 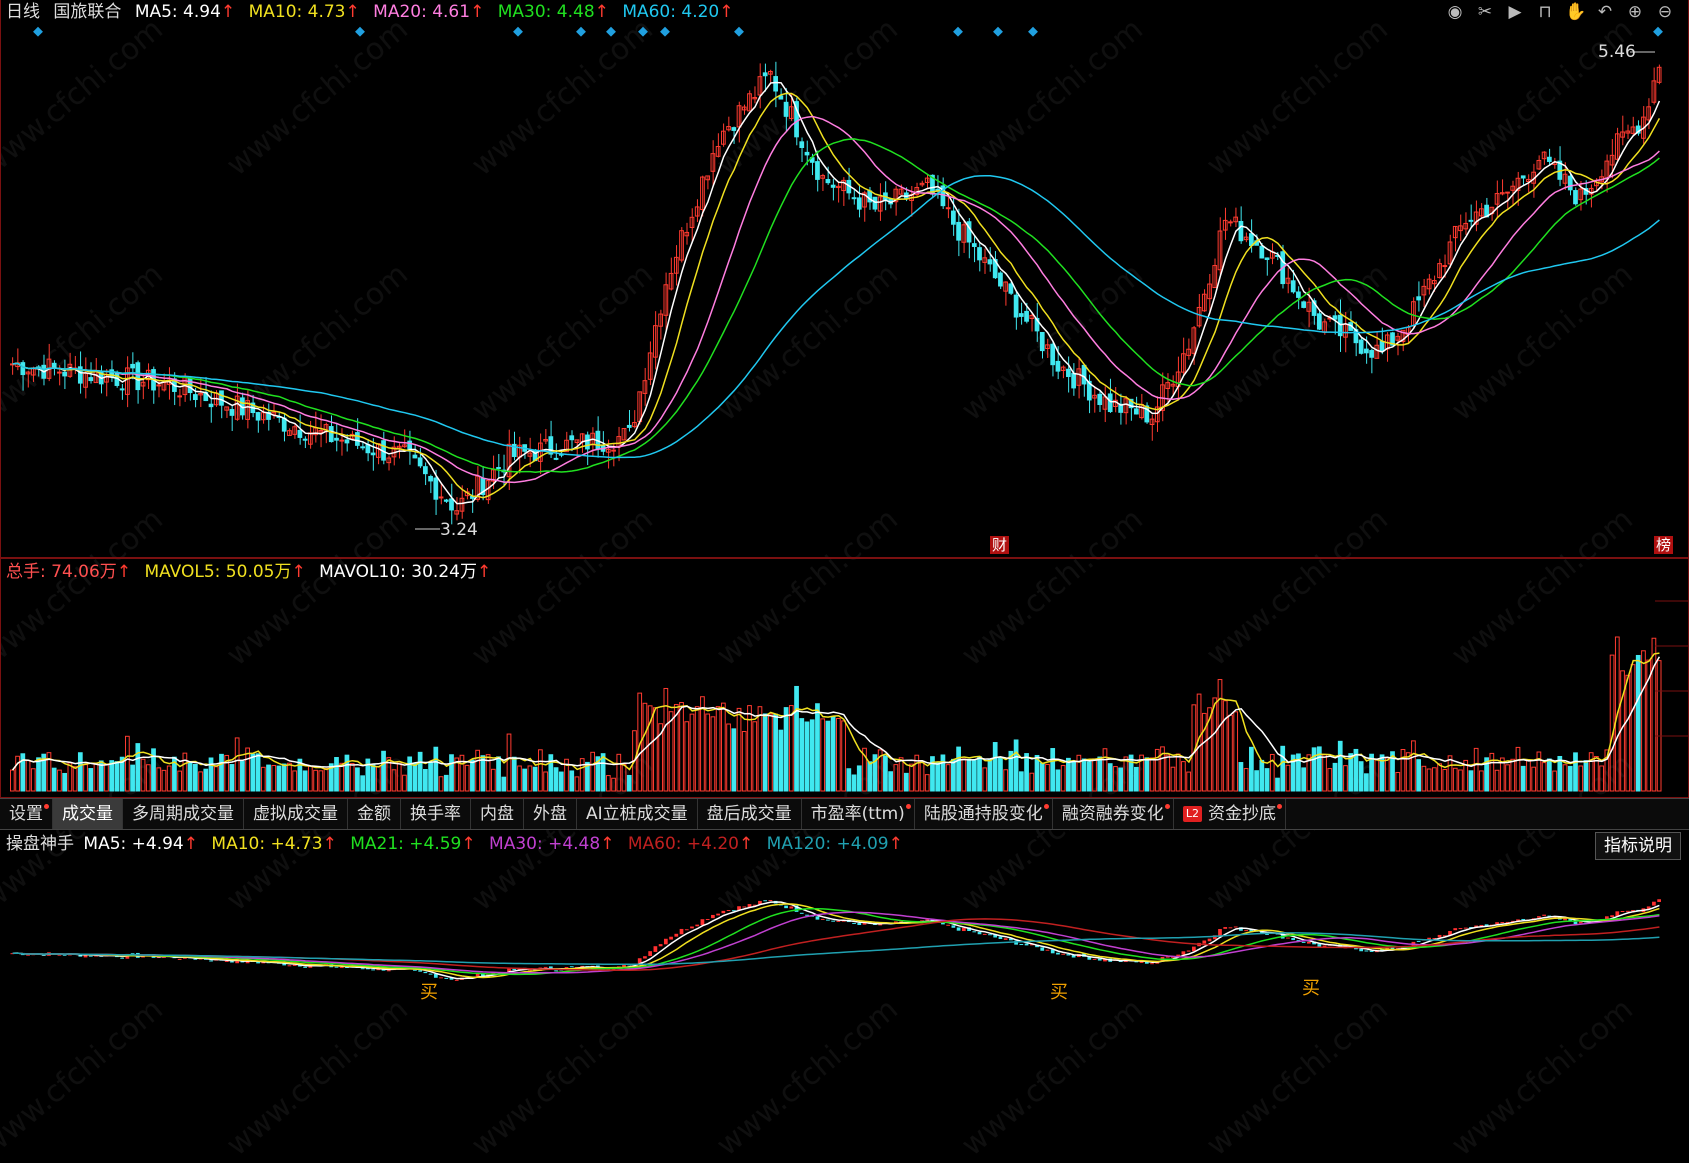 I want to click on tab-label: 外盘, so click(x=550, y=814).